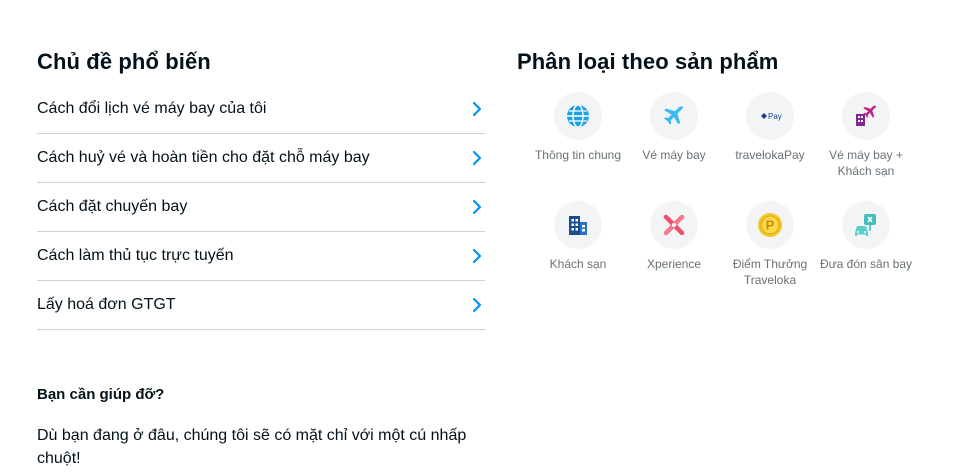  Describe the element at coordinates (578, 155) in the screenshot. I see `category-label: Thông tin chung` at that location.